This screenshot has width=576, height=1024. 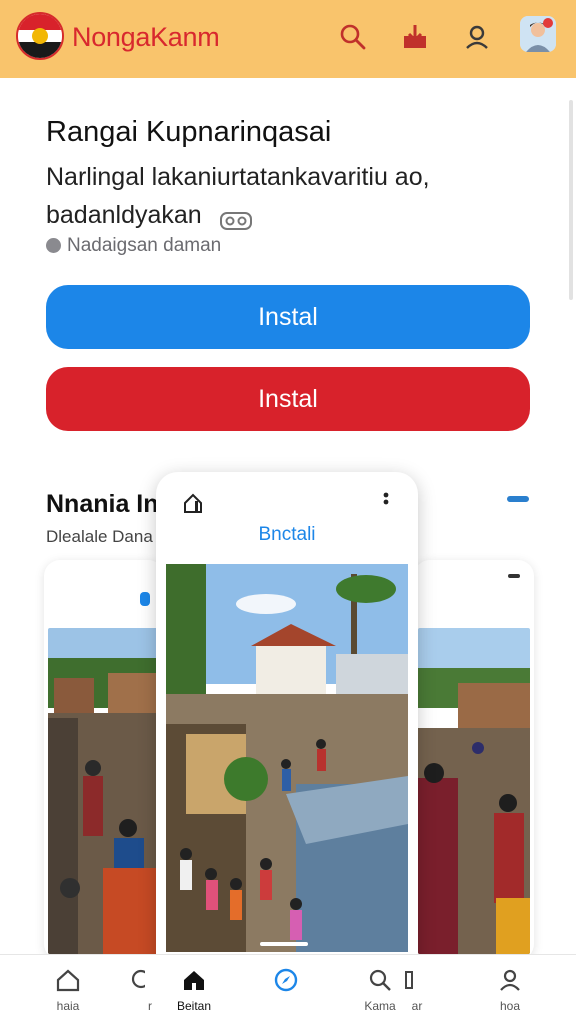 I want to click on vr-headset-icon, so click(x=236, y=218).